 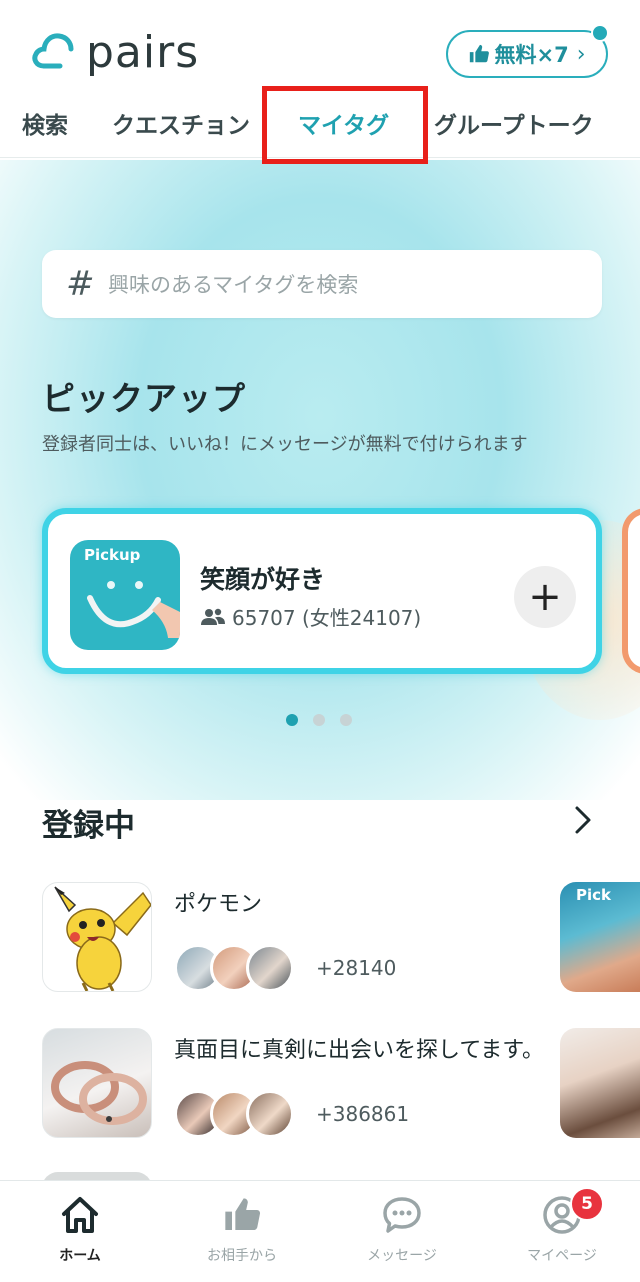 I want to click on registered-item-name: ポケモン, so click(x=218, y=904).